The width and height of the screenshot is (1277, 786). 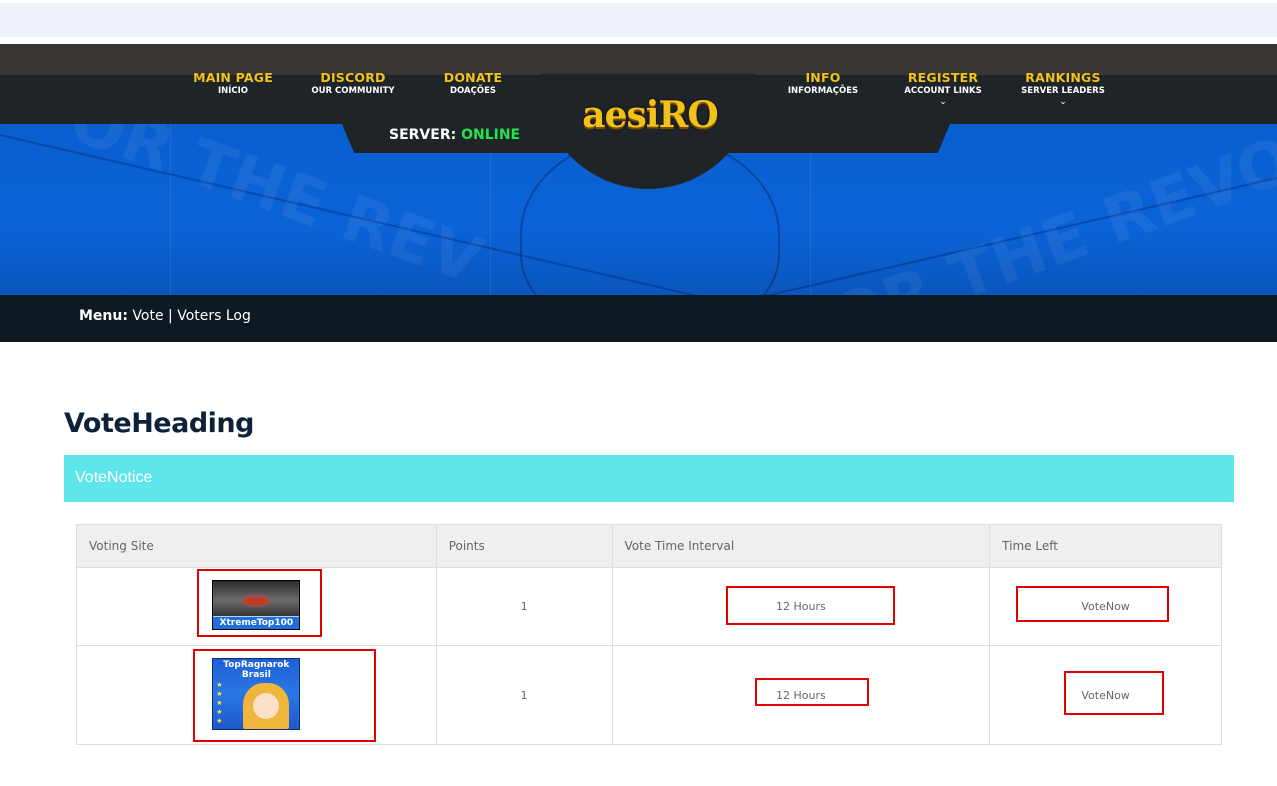 I want to click on nav-subtitle: ACCOUNT LINKS, so click(x=943, y=91).